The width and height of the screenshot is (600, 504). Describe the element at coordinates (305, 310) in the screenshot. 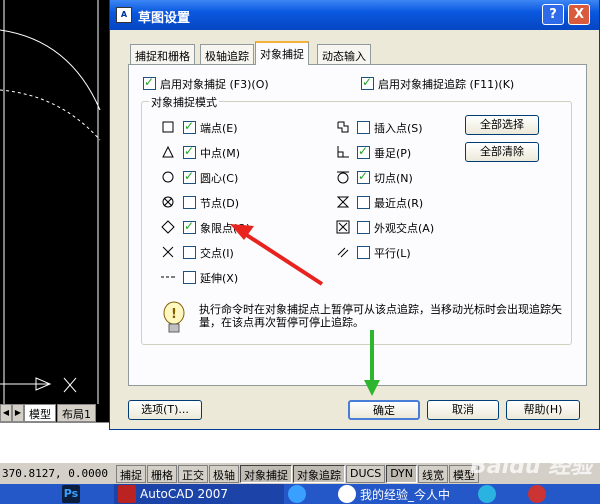

I see `annotation-overlay` at that location.